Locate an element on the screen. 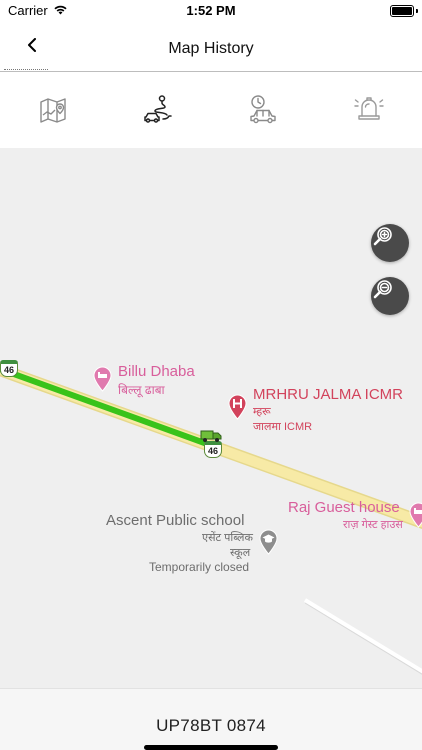 This screenshot has height=750, width=422. navigation-bar: Map History is located at coordinates (211, 47).